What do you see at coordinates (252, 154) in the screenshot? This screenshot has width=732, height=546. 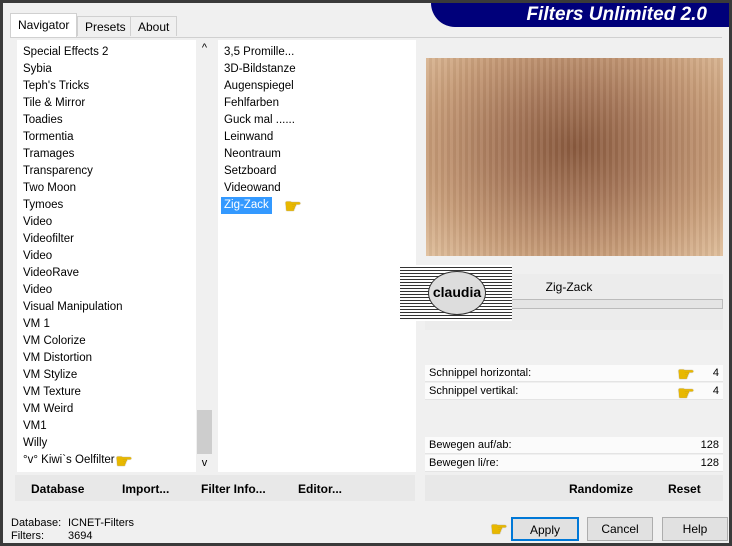 I see `filter-item-label: Neontraum` at bounding box center [252, 154].